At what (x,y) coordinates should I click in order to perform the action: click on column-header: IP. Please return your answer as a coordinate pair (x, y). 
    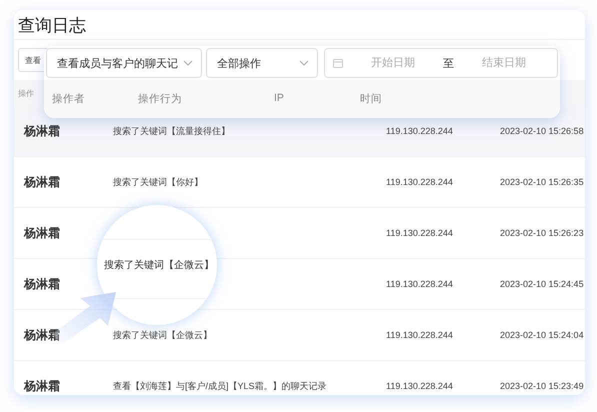
    Looking at the image, I should click on (279, 99).